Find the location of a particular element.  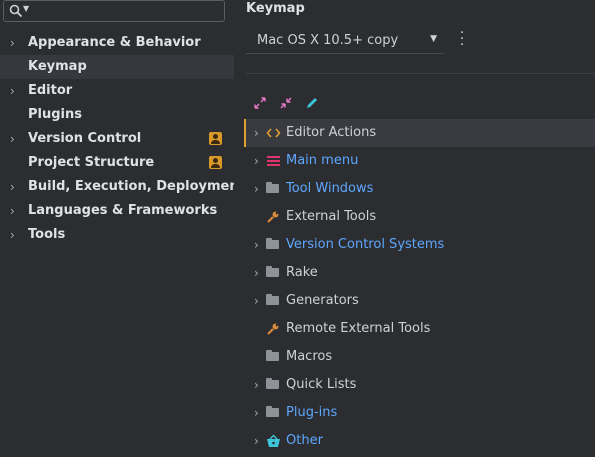

tree-row-label: Other is located at coordinates (304, 440).